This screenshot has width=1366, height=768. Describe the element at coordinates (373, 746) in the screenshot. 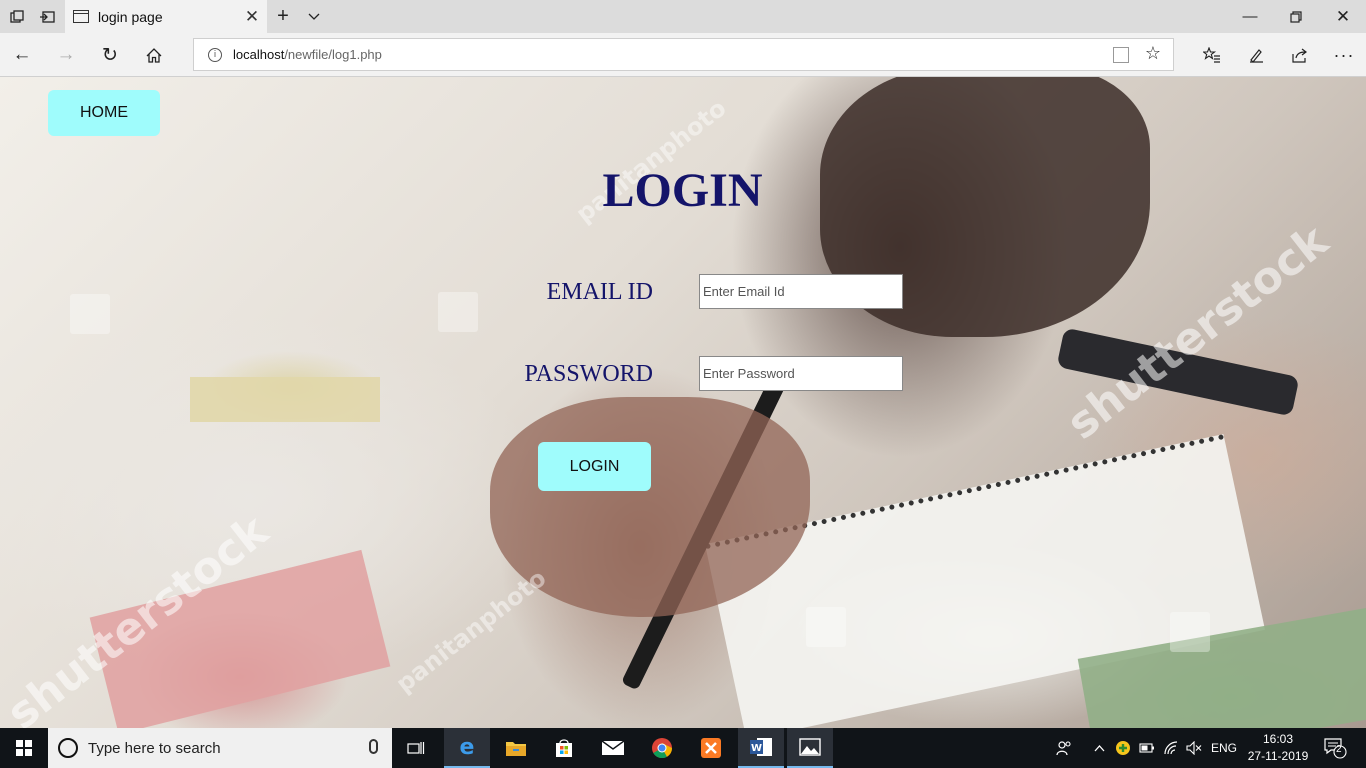

I see `microphone-icon` at that location.